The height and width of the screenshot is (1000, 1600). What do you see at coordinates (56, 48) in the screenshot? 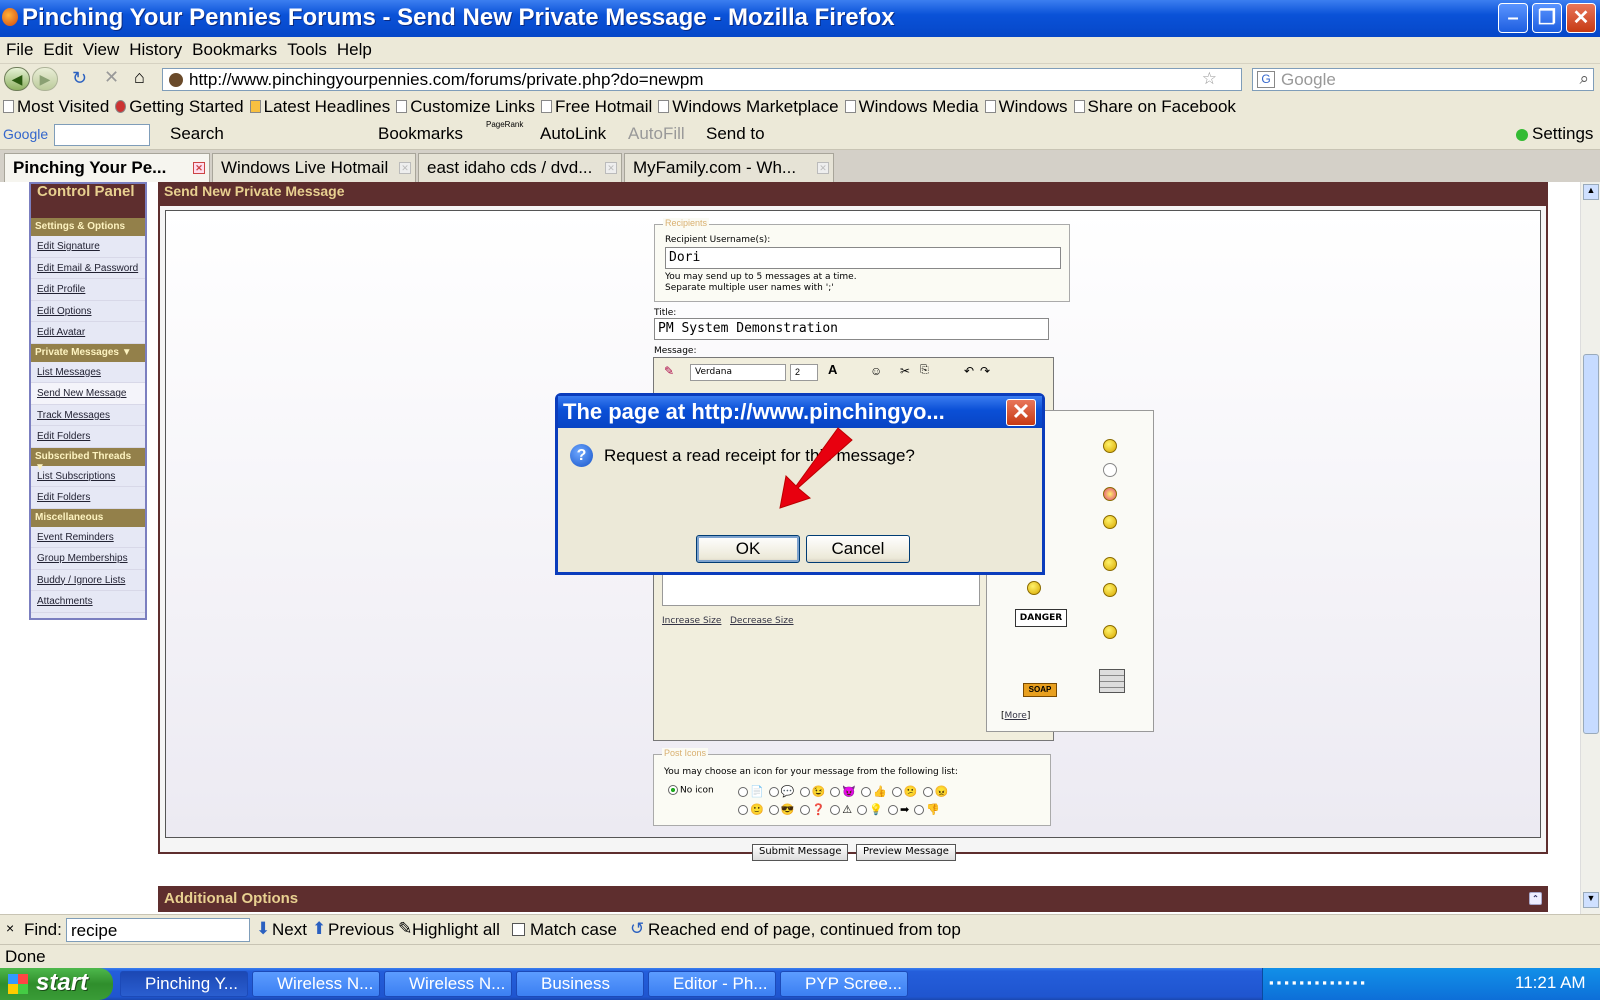
I see `menu-edit: Edit` at bounding box center [56, 48].